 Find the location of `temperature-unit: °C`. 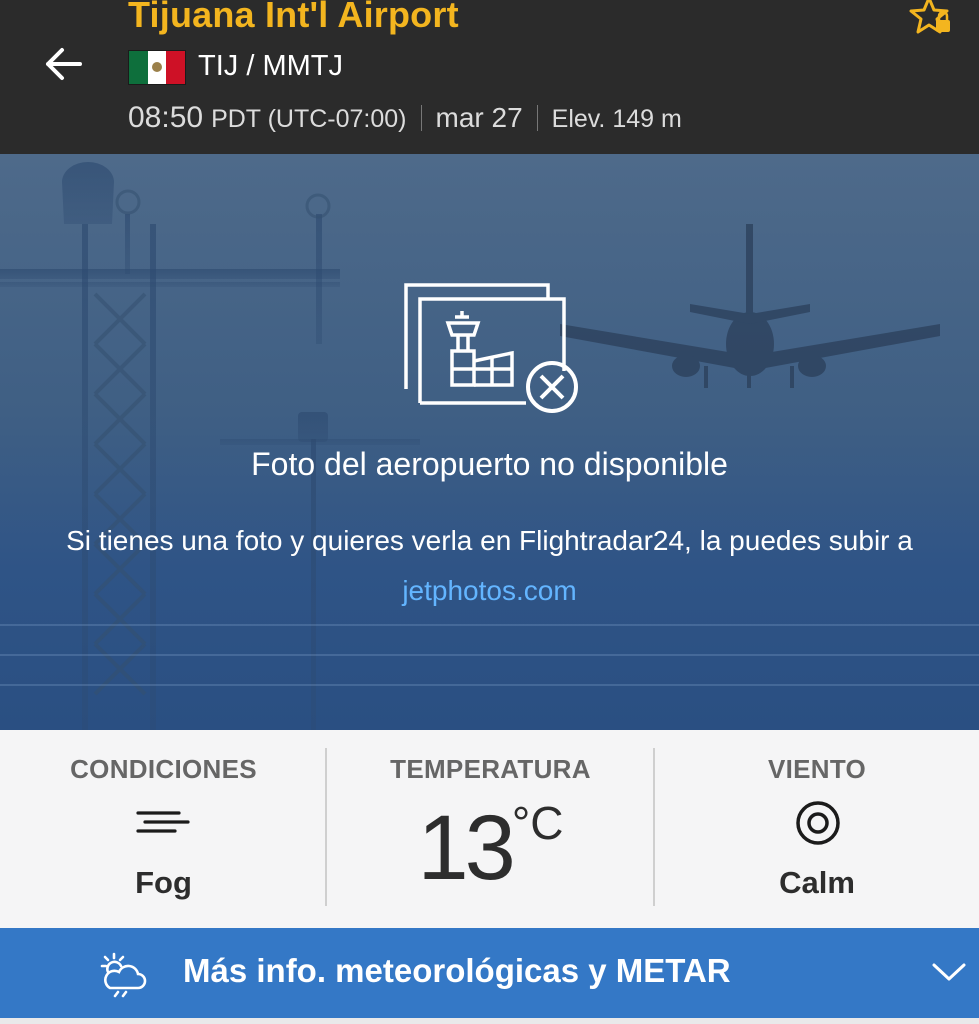

temperature-unit: °C is located at coordinates (537, 823).